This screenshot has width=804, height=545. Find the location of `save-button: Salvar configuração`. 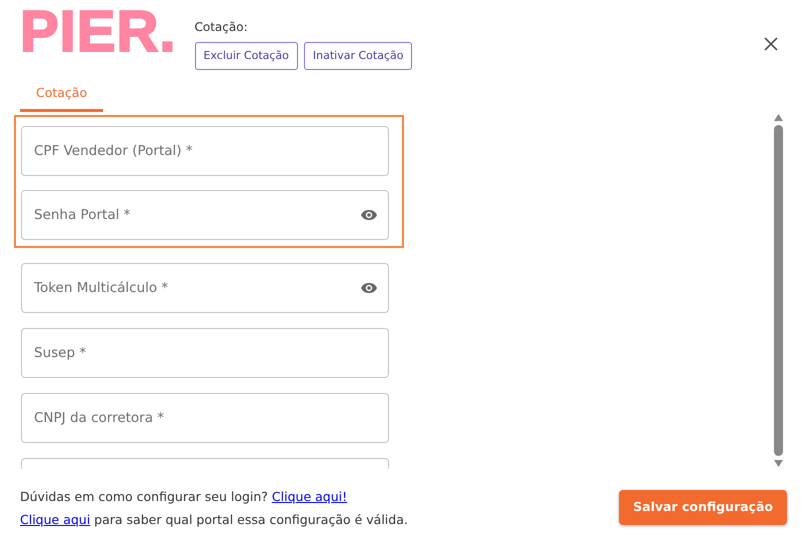

save-button: Salvar configuração is located at coordinates (703, 508).